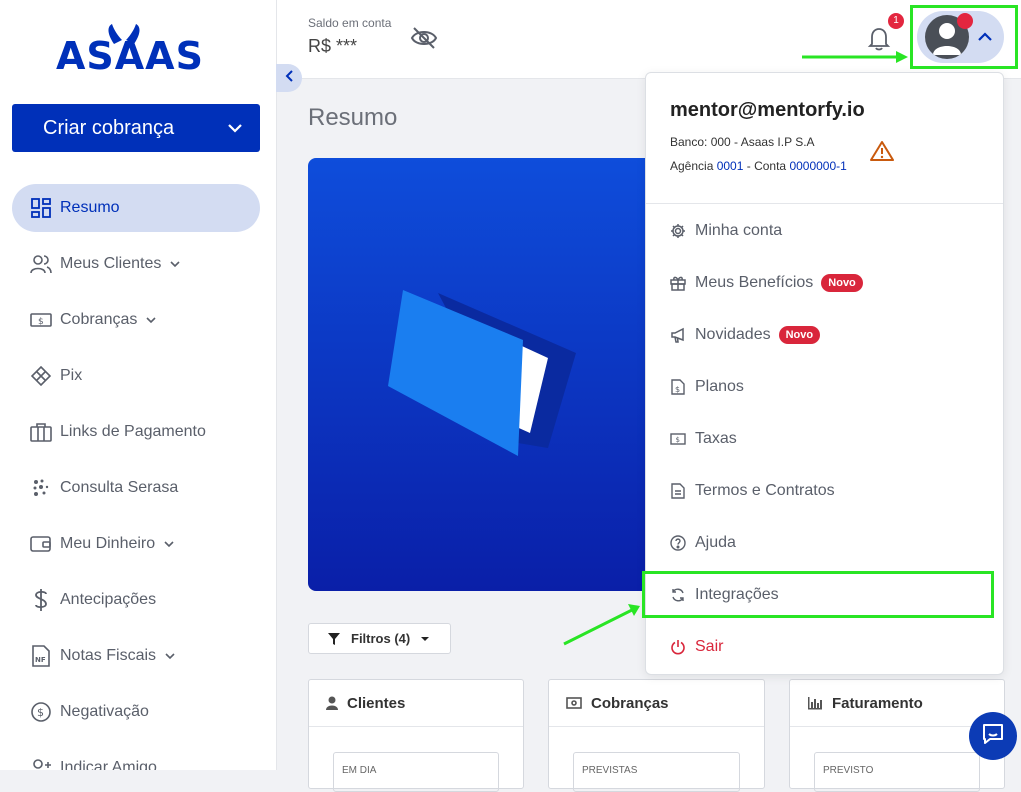  I want to click on document-icon, so click(678, 491).